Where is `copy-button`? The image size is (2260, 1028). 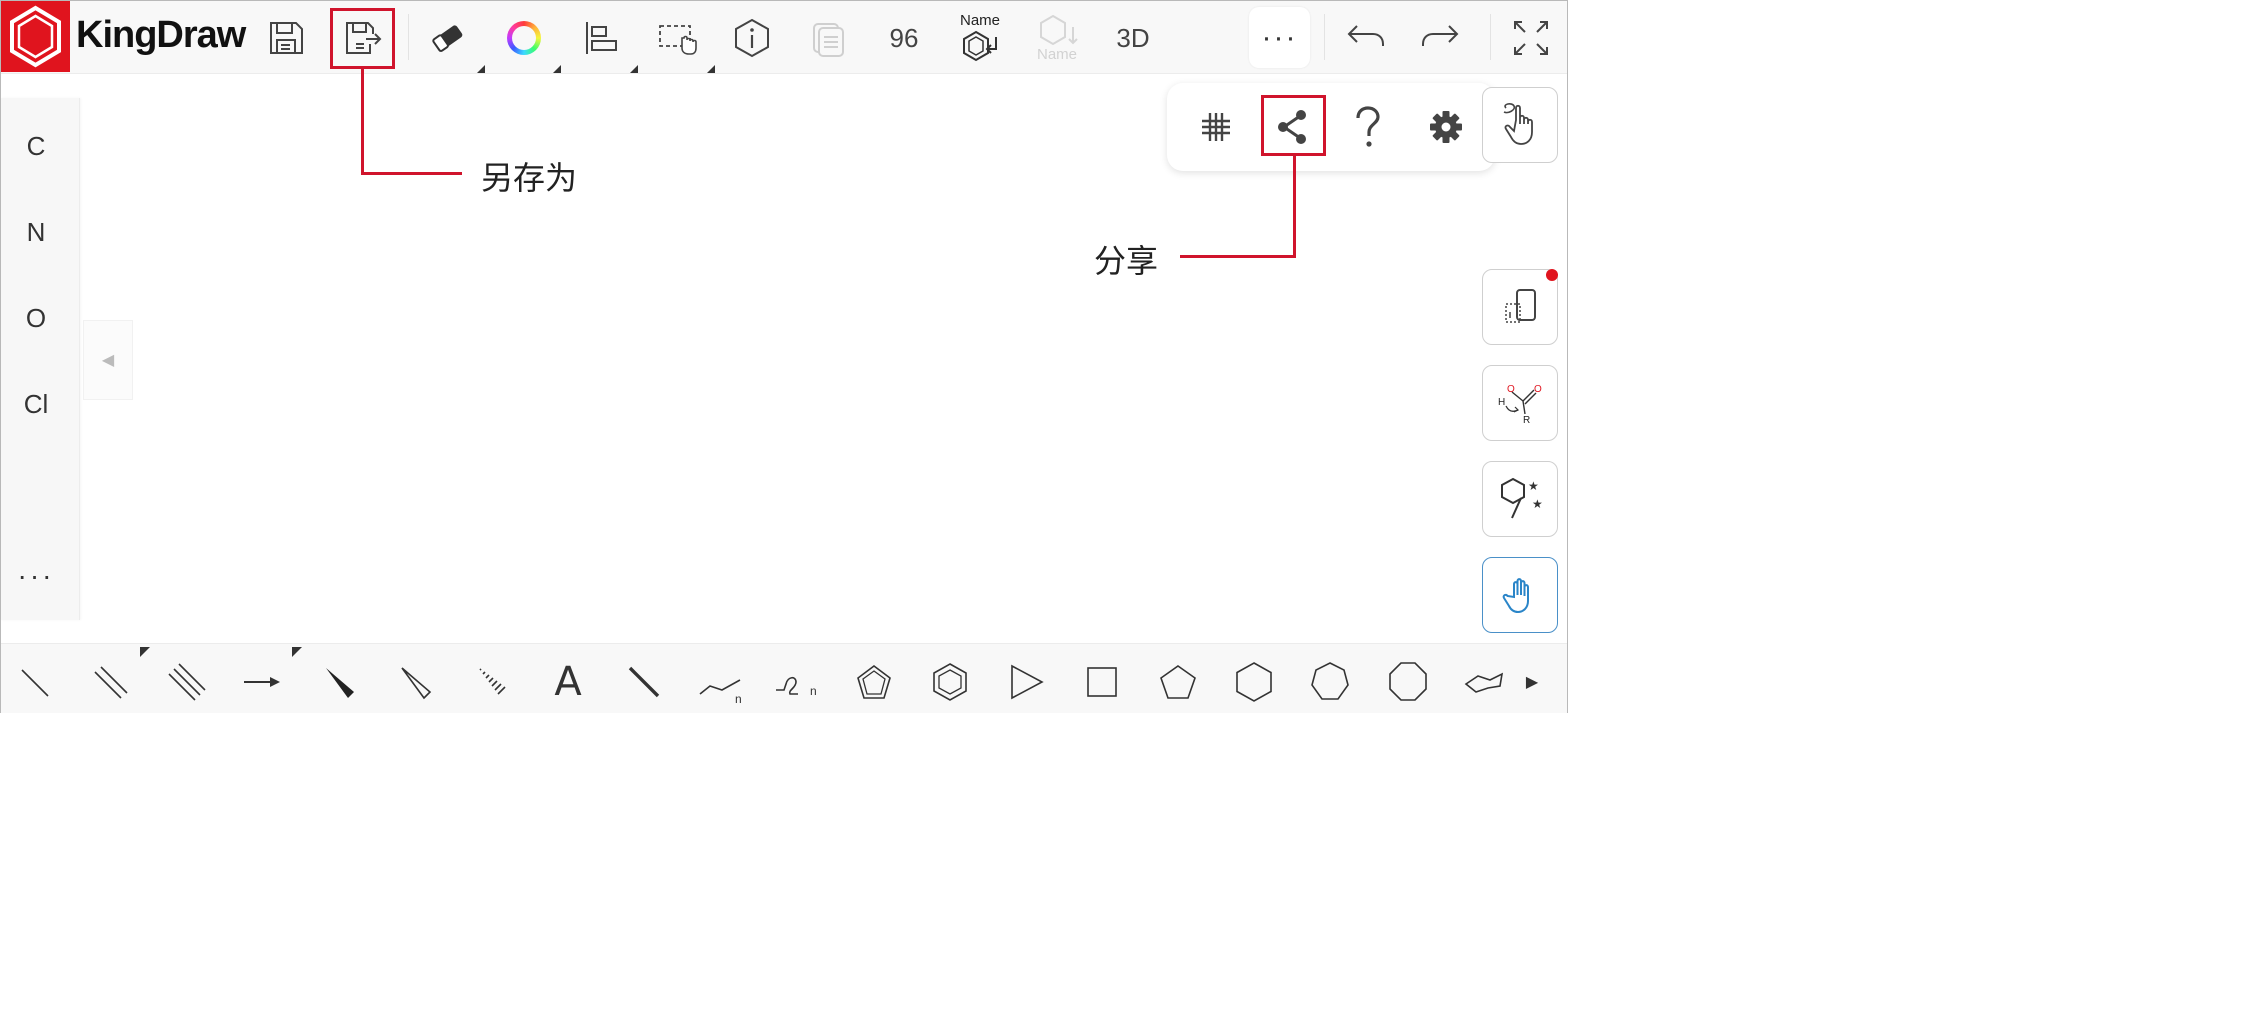
copy-button is located at coordinates (828, 38).